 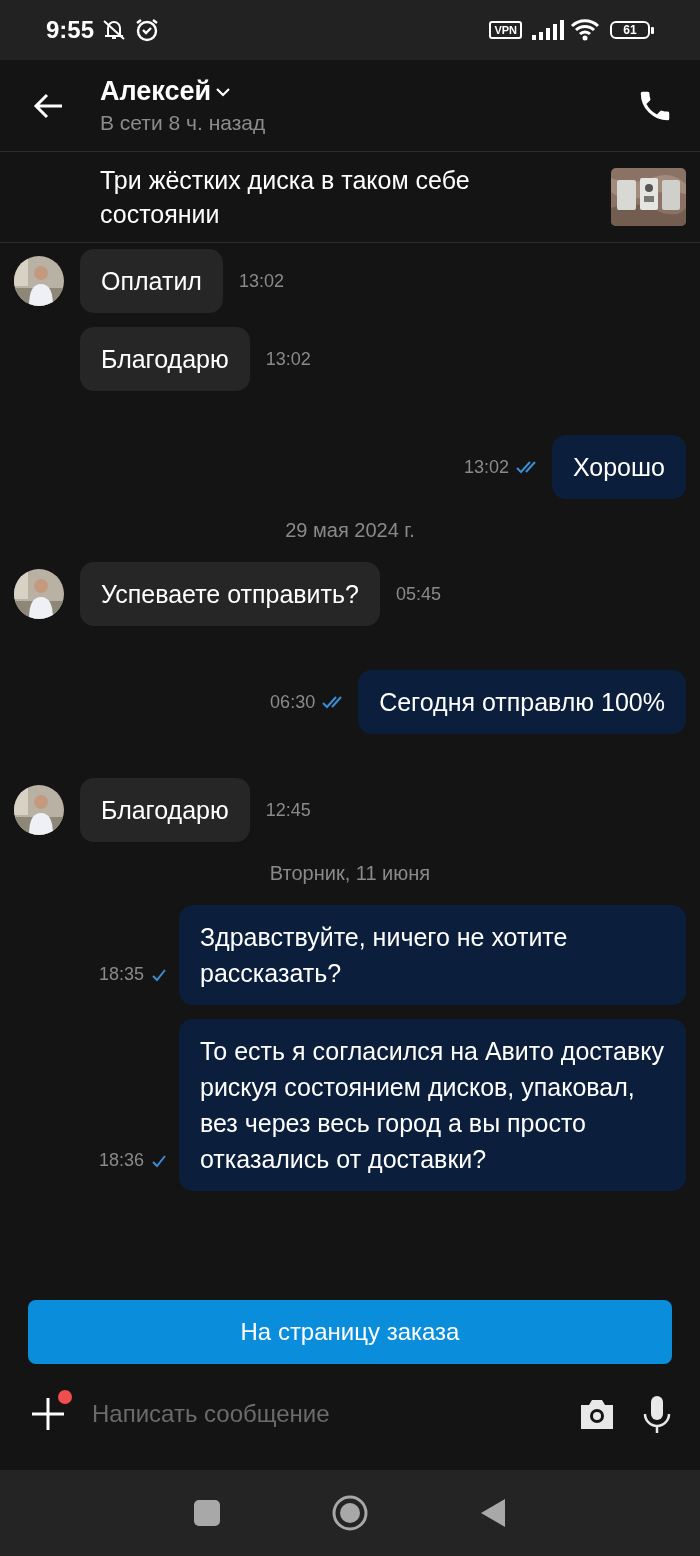 What do you see at coordinates (293, 702) in the screenshot?
I see `message-time: 06:30` at bounding box center [293, 702].